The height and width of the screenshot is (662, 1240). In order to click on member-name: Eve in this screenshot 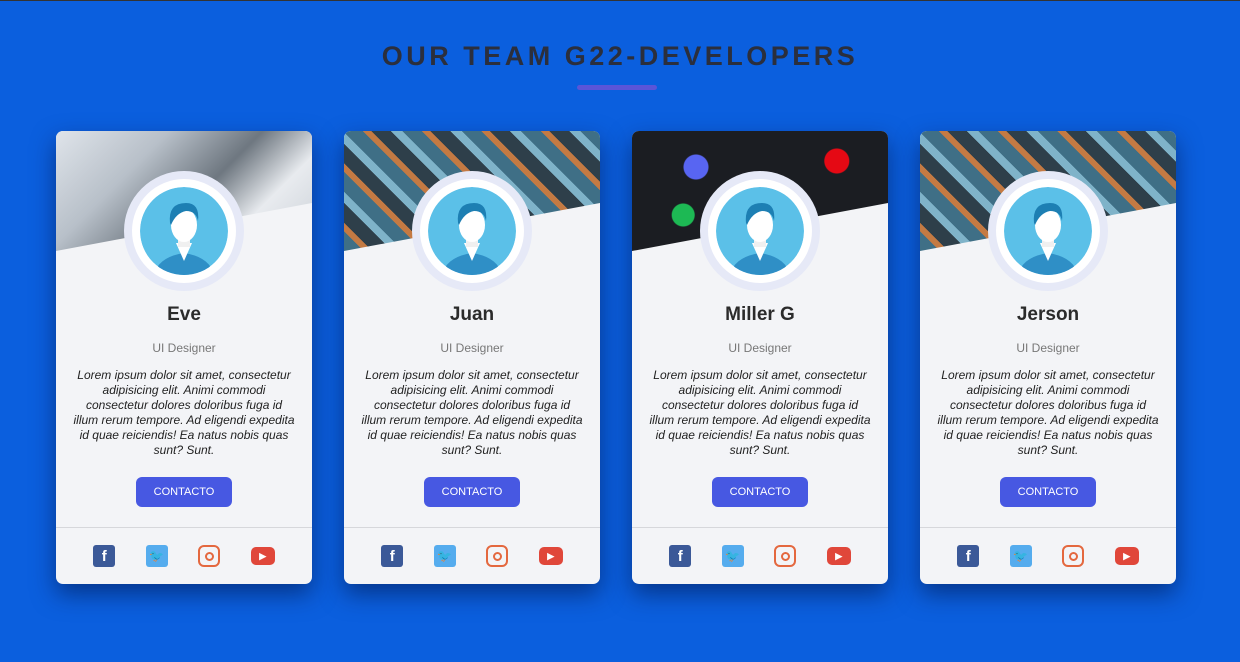, I will do `click(184, 314)`.